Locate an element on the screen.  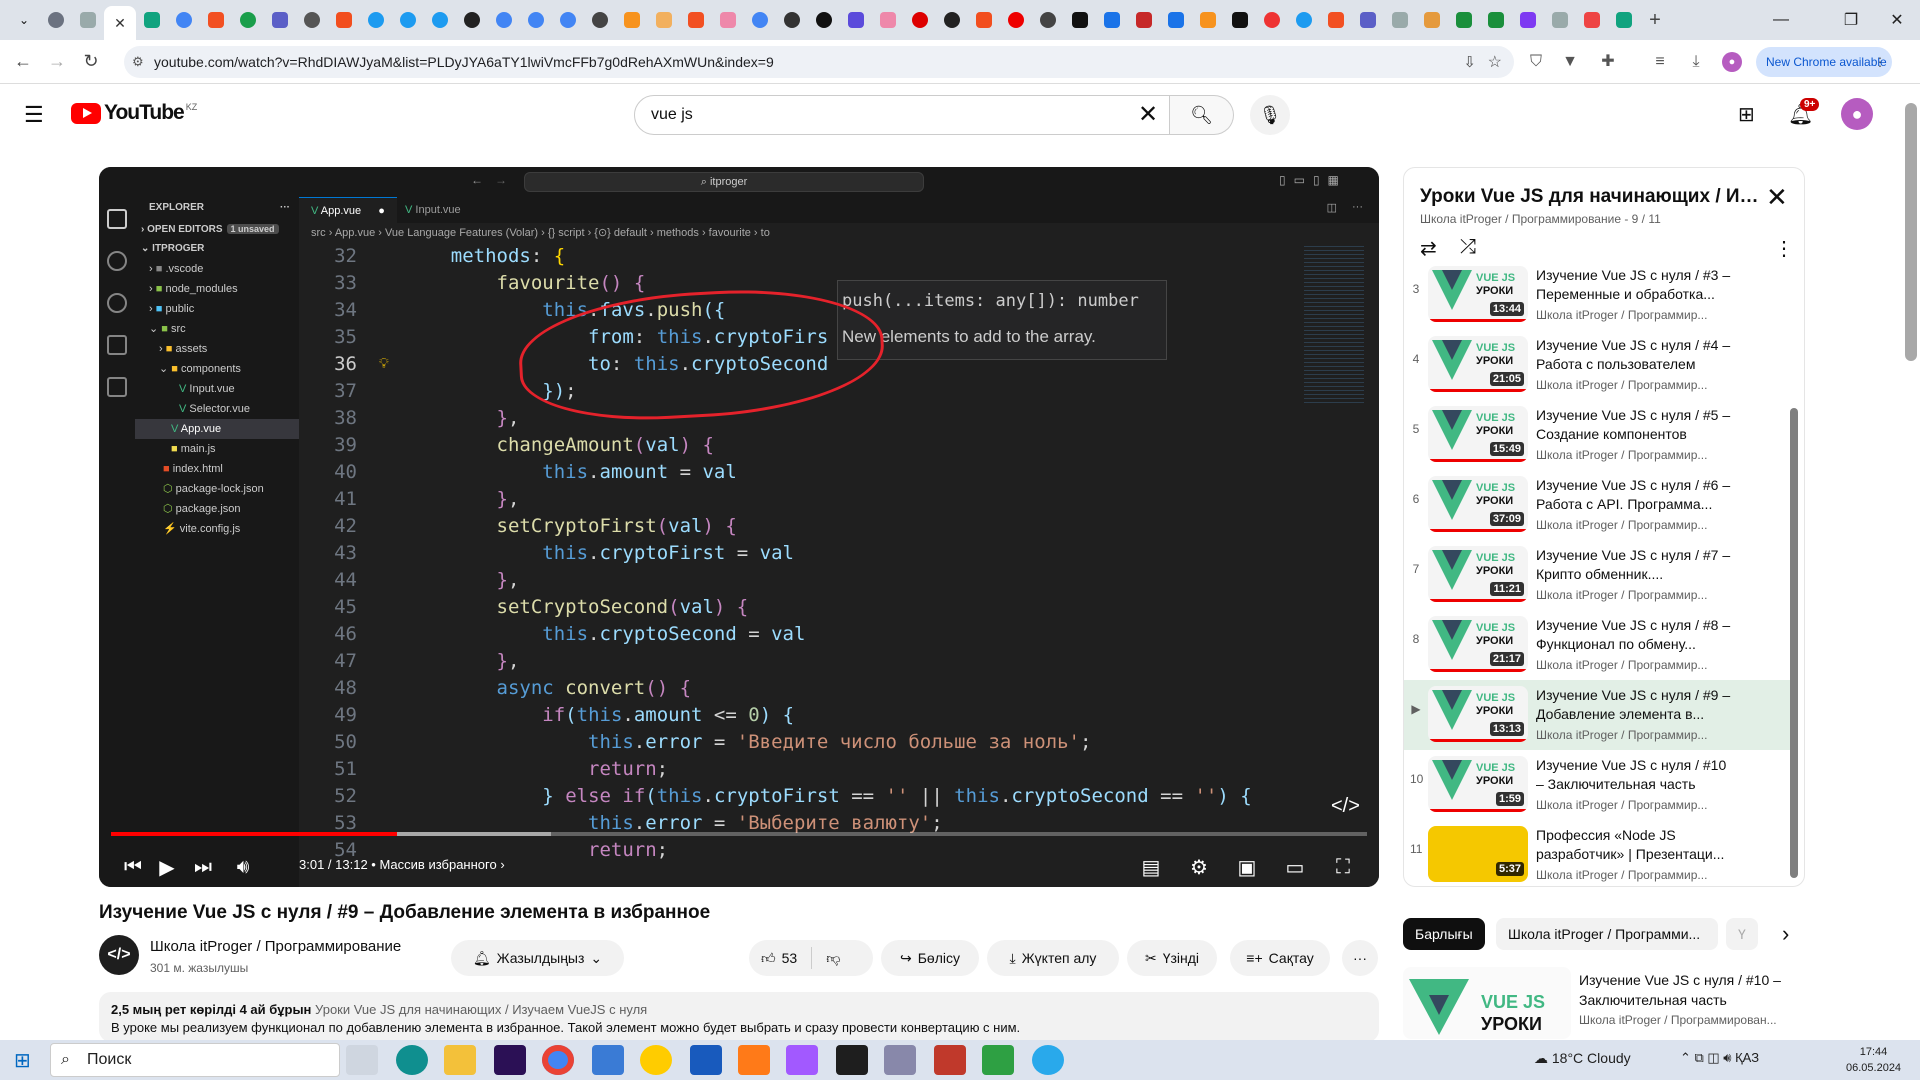
voice-search-button: 🎙︎ is located at coordinates (1270, 115).